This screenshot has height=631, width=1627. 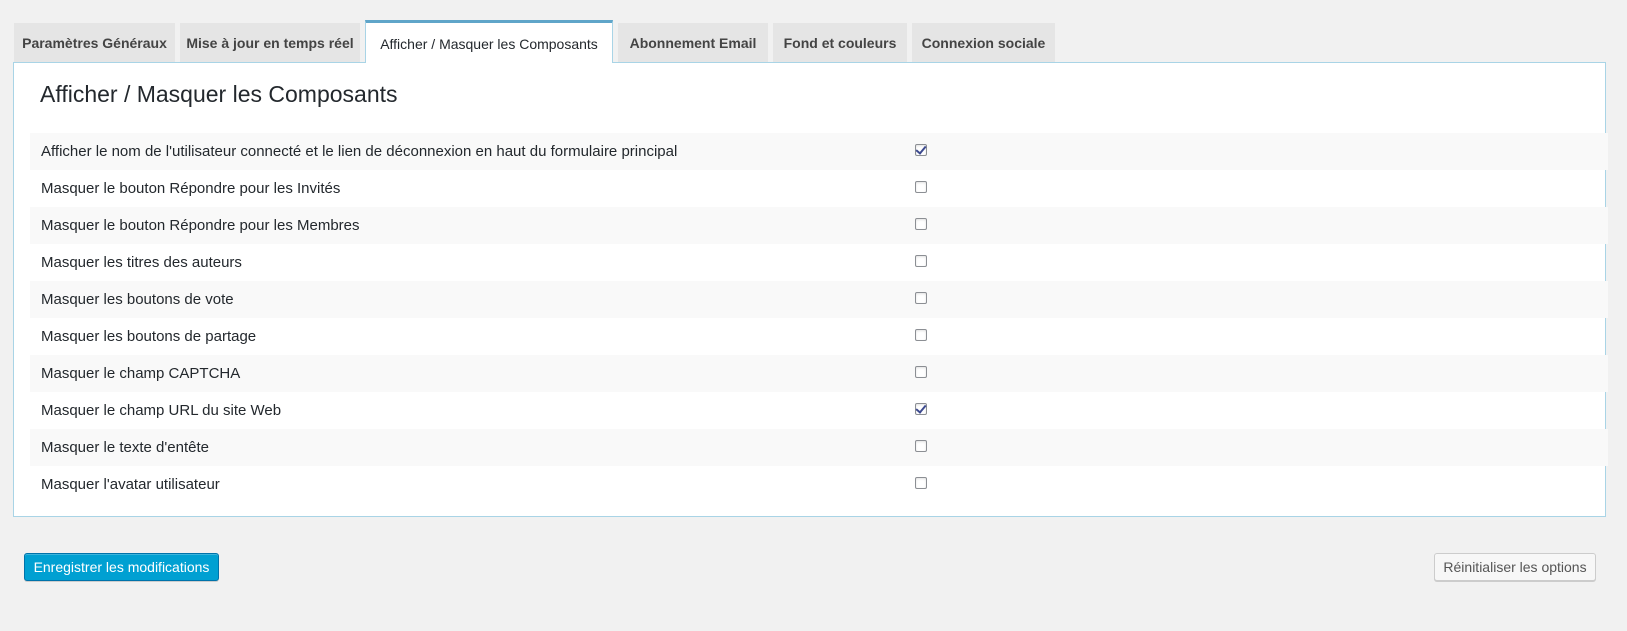 I want to click on tab-abonnement-email: Abonnement Email, so click(x=693, y=43).